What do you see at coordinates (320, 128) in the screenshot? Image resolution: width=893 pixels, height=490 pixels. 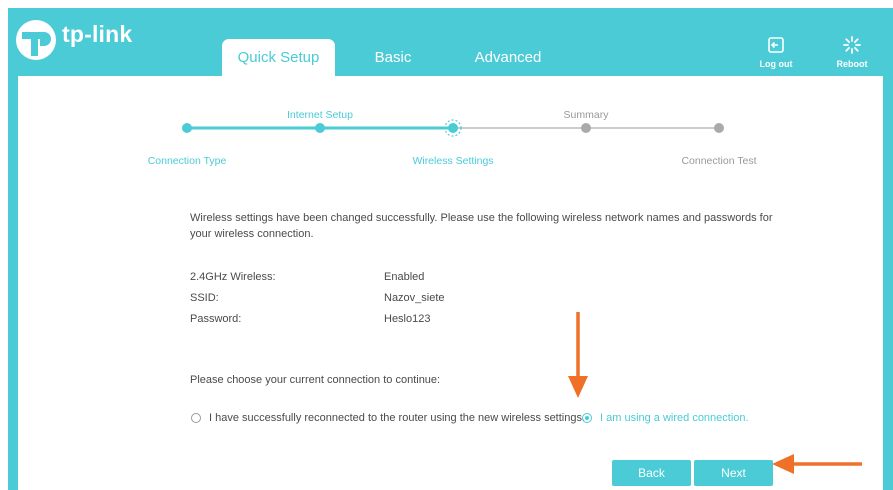 I see `step-dot-internet-setup` at bounding box center [320, 128].